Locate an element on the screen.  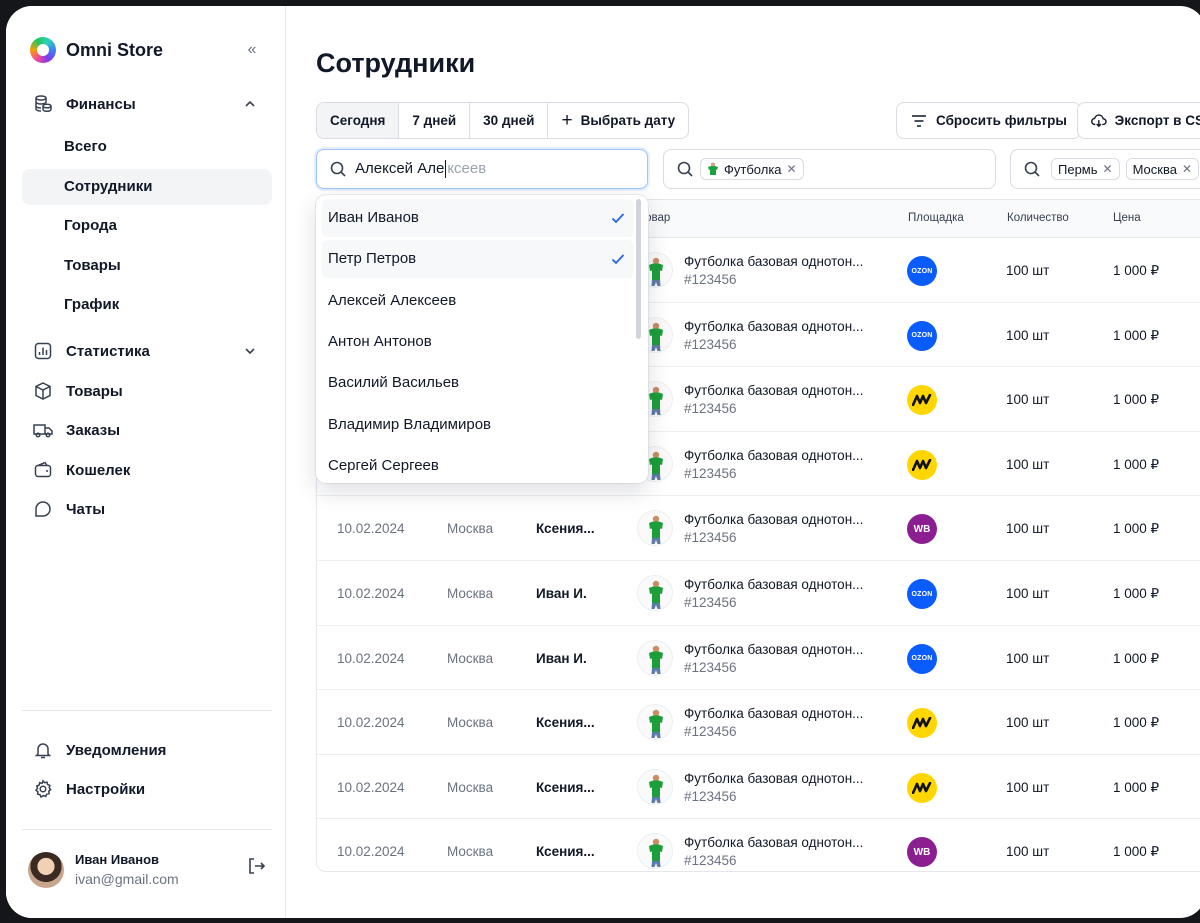
user-profile: Иван Иванов ivan@gmail.com is located at coordinates (148, 870).